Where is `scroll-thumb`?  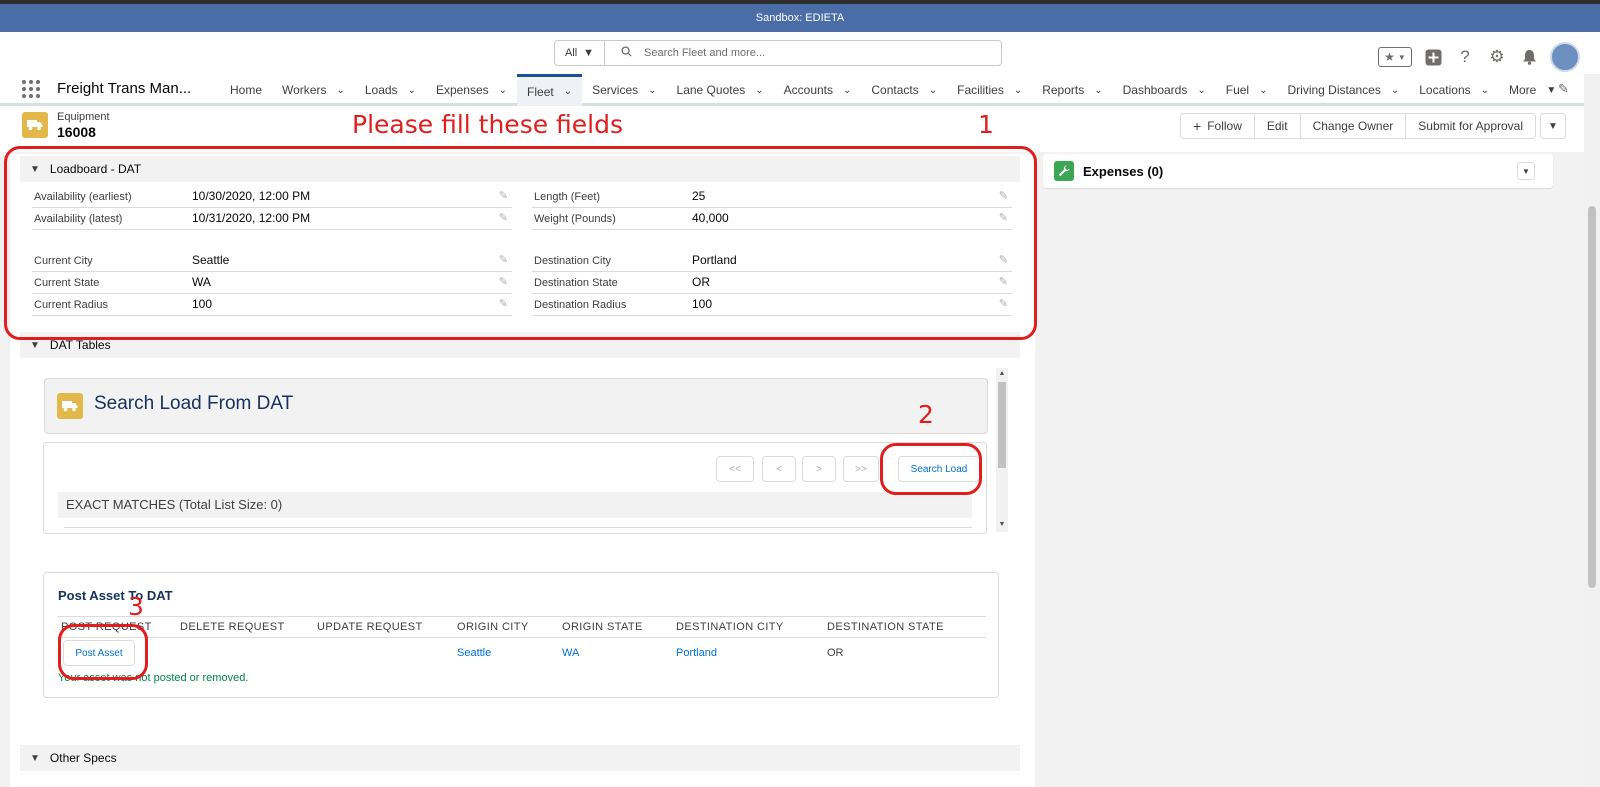 scroll-thumb is located at coordinates (1002, 425).